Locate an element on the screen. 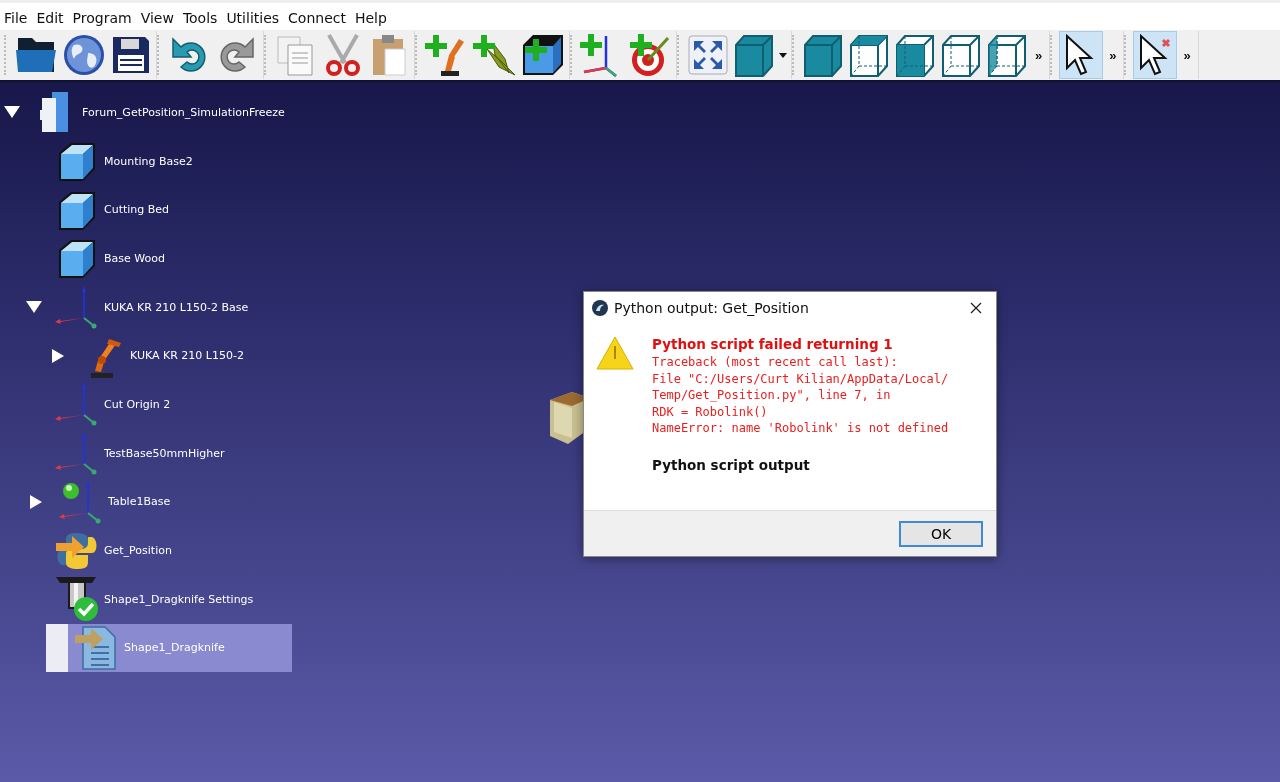 Image resolution: width=1280 pixels, height=782 pixels. app-logo-icon is located at coordinates (600, 308).